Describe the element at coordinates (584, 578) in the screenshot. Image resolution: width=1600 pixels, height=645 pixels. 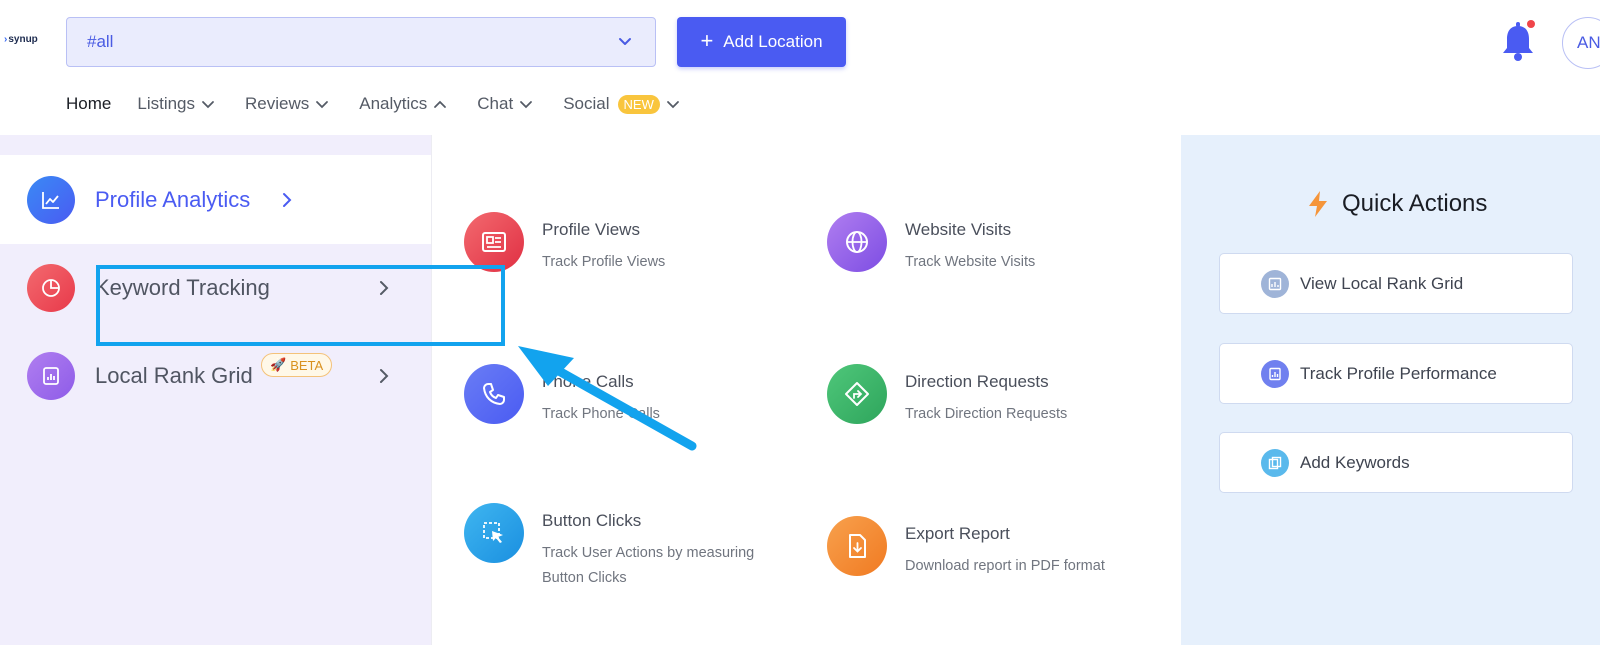
I see `feature-subtitle-line: Button Clicks` at that location.